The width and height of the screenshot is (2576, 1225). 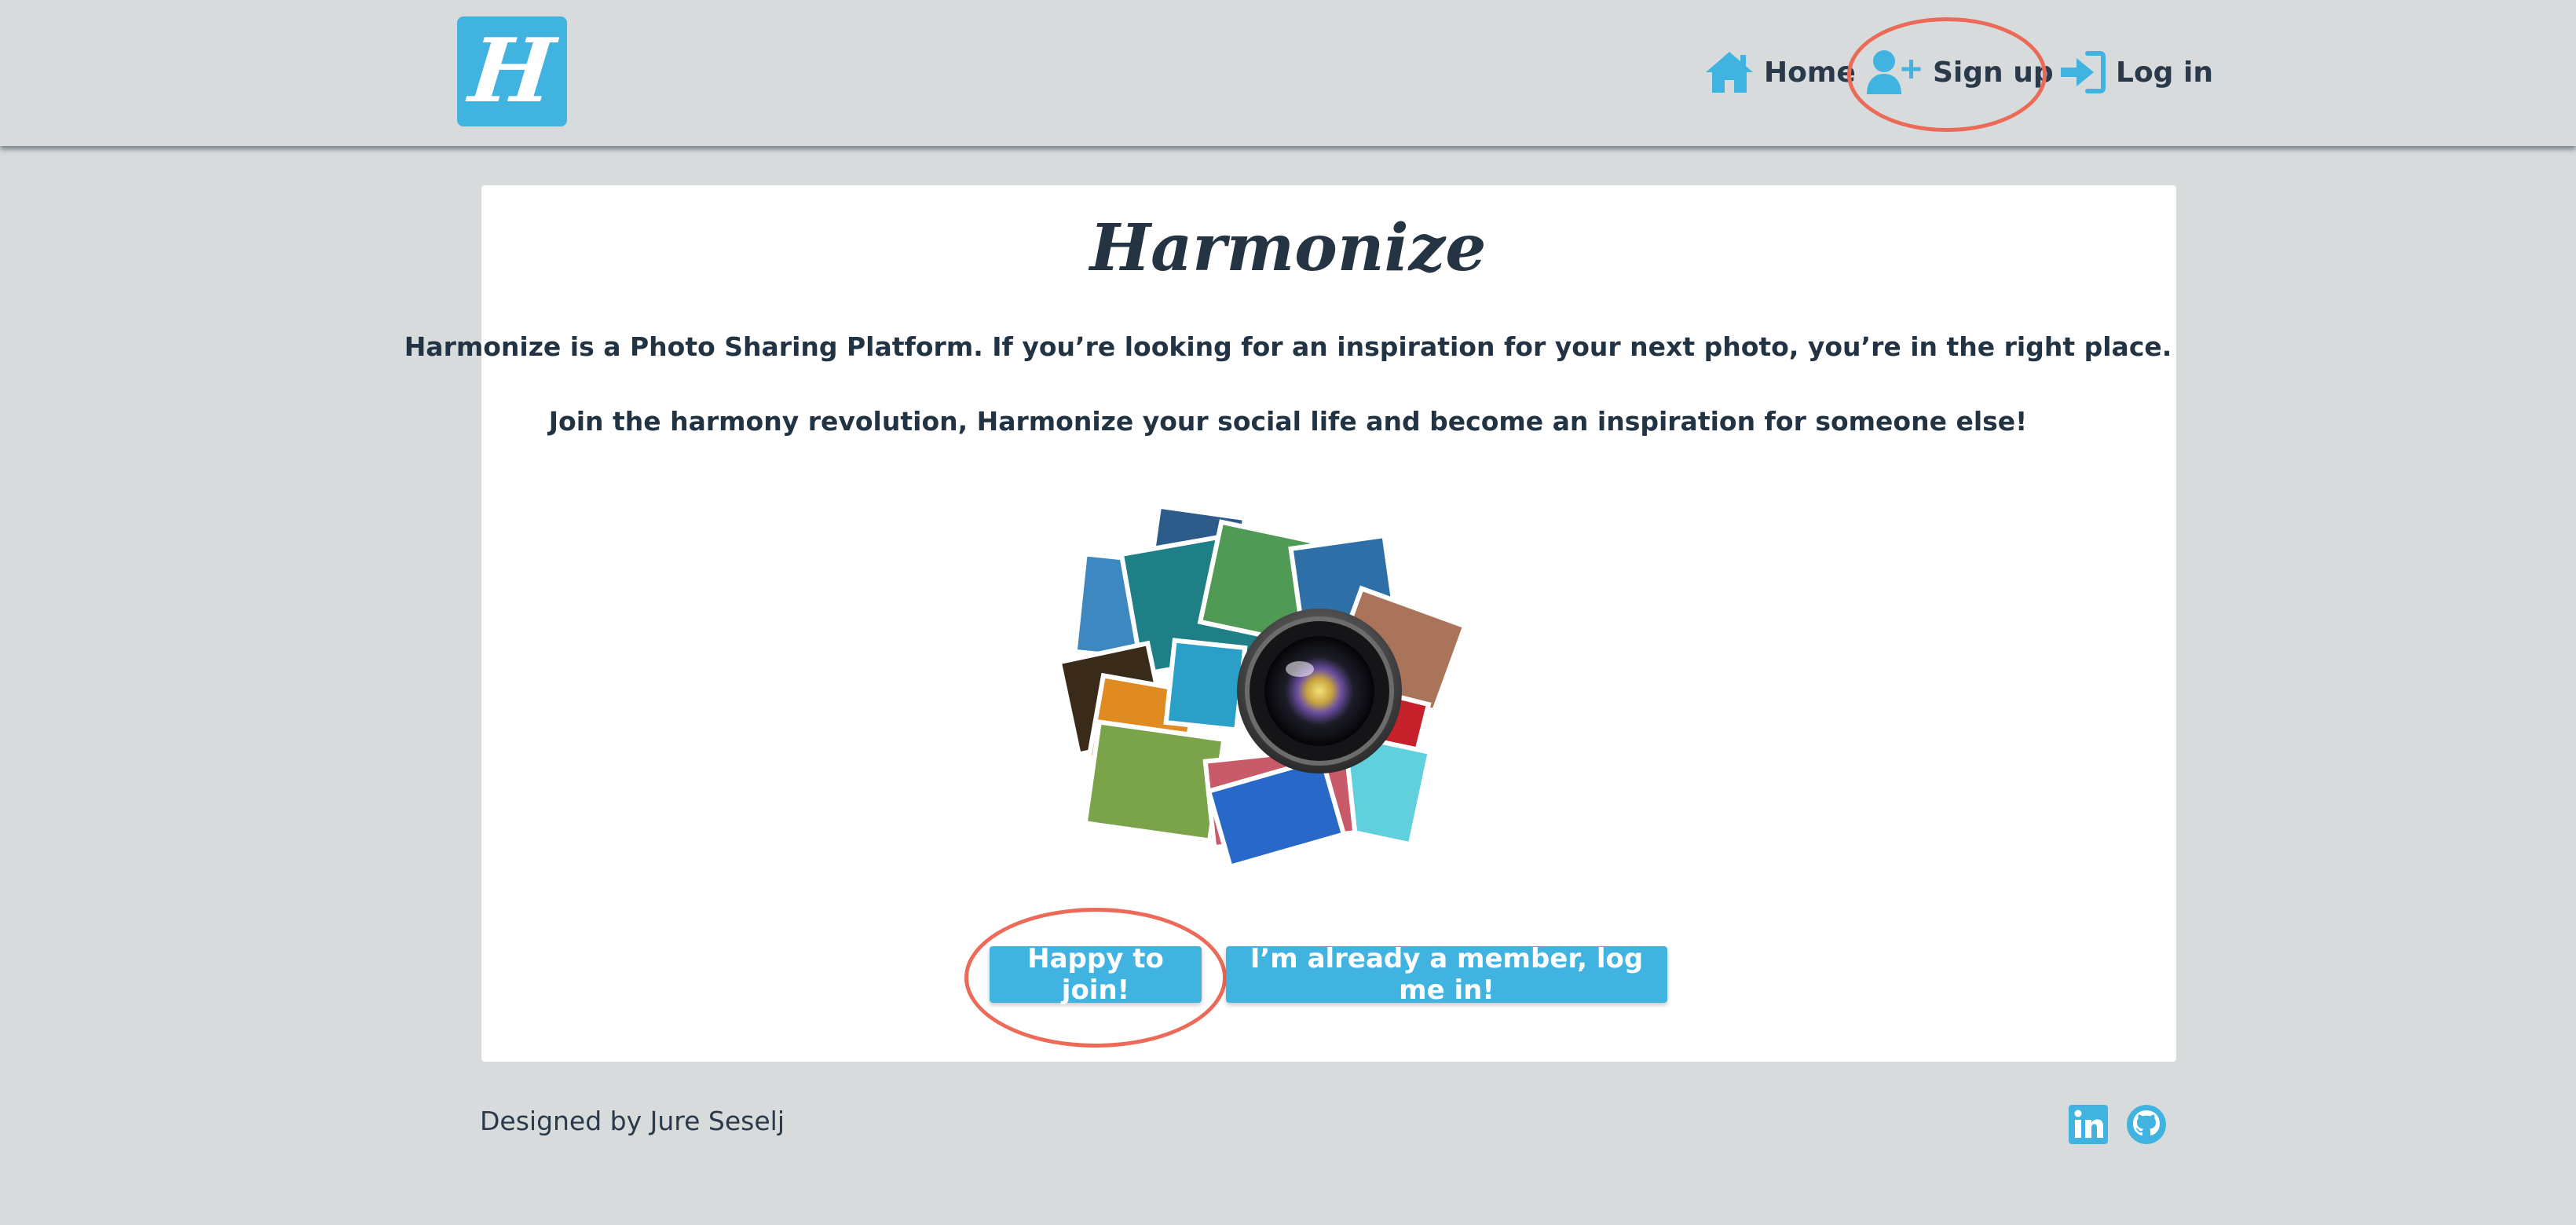 I want to click on logo: H, so click(x=512, y=71).